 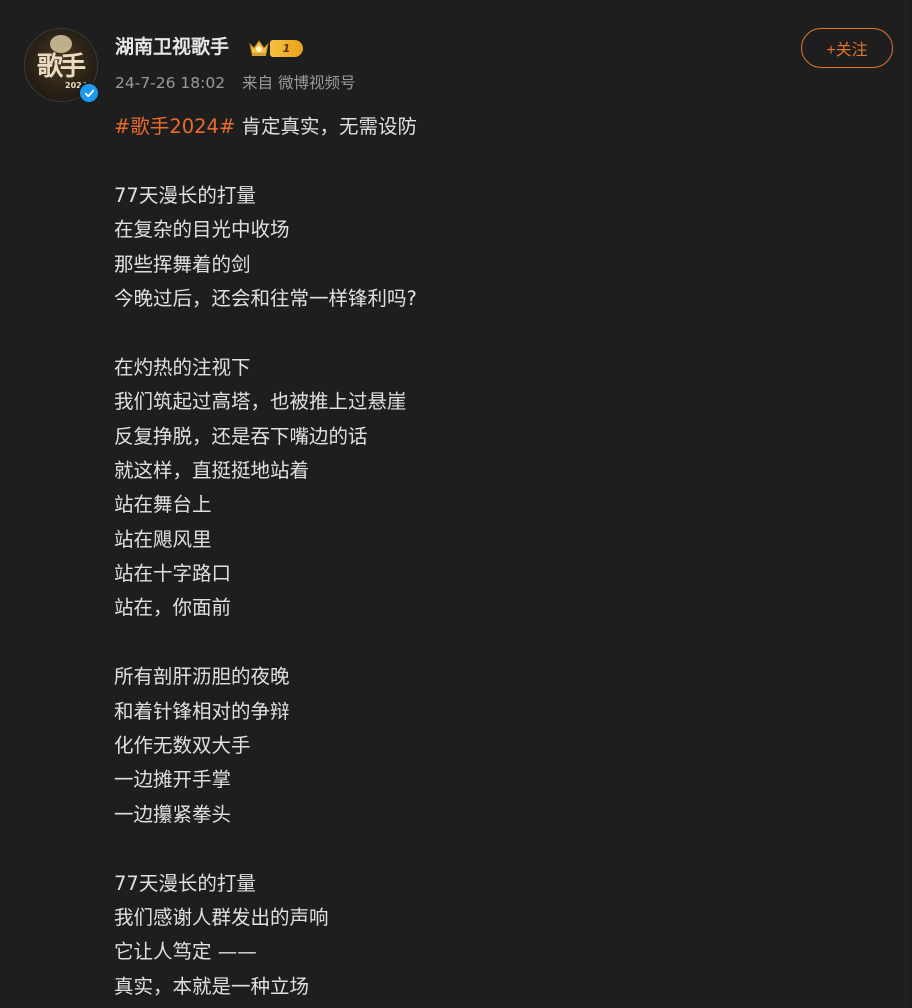 I want to click on verified-icon, so click(x=89, y=93).